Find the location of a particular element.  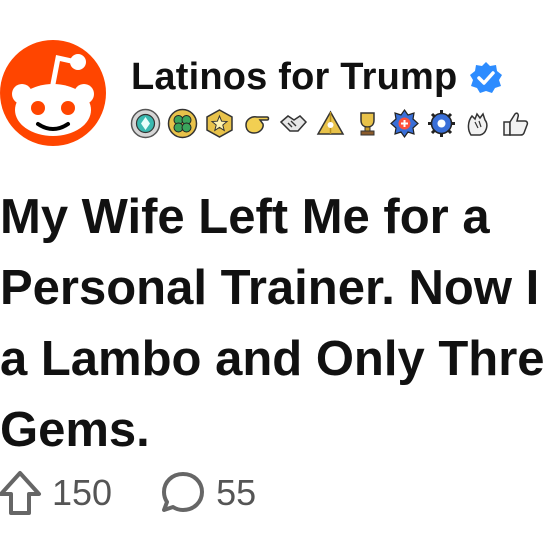

author-name: Latinos for Trump is located at coordinates (294, 77).